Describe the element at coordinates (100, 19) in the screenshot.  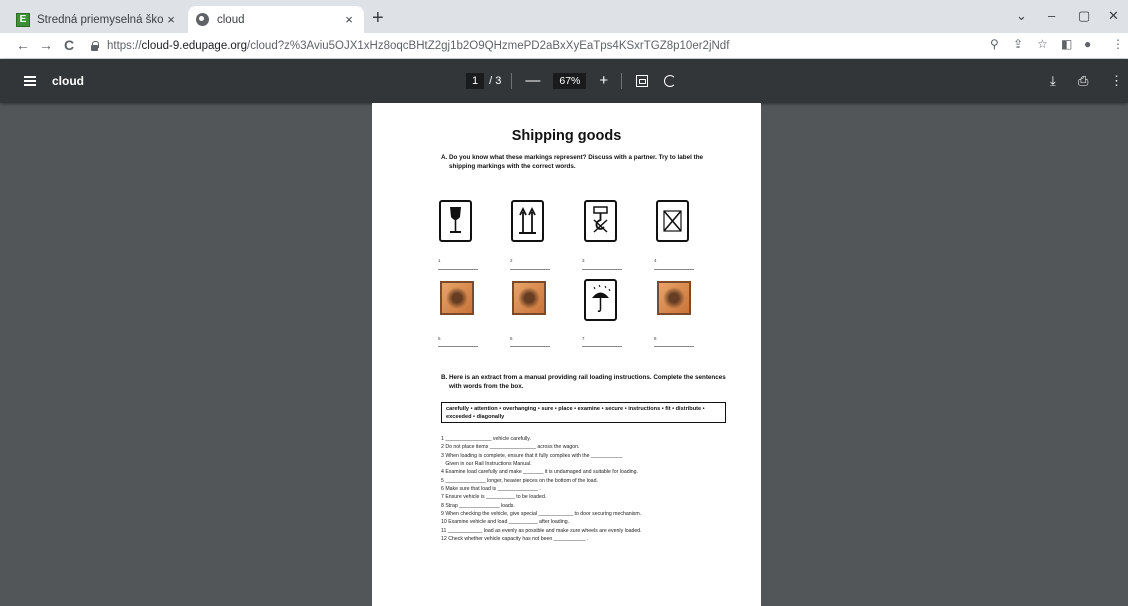
I see `tab-title: Stredná priemyselná škola inform` at that location.